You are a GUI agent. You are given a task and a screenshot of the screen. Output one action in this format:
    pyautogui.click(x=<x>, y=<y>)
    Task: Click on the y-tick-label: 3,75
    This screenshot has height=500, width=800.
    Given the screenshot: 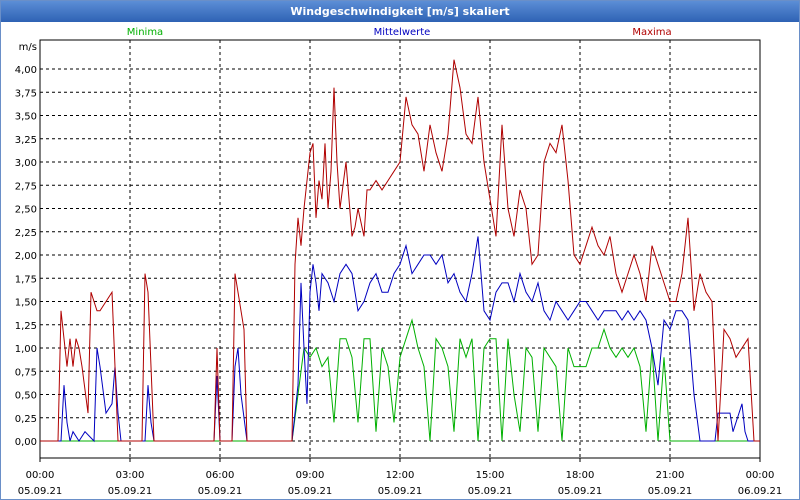 What is the action you would take?
    pyautogui.click(x=26, y=93)
    